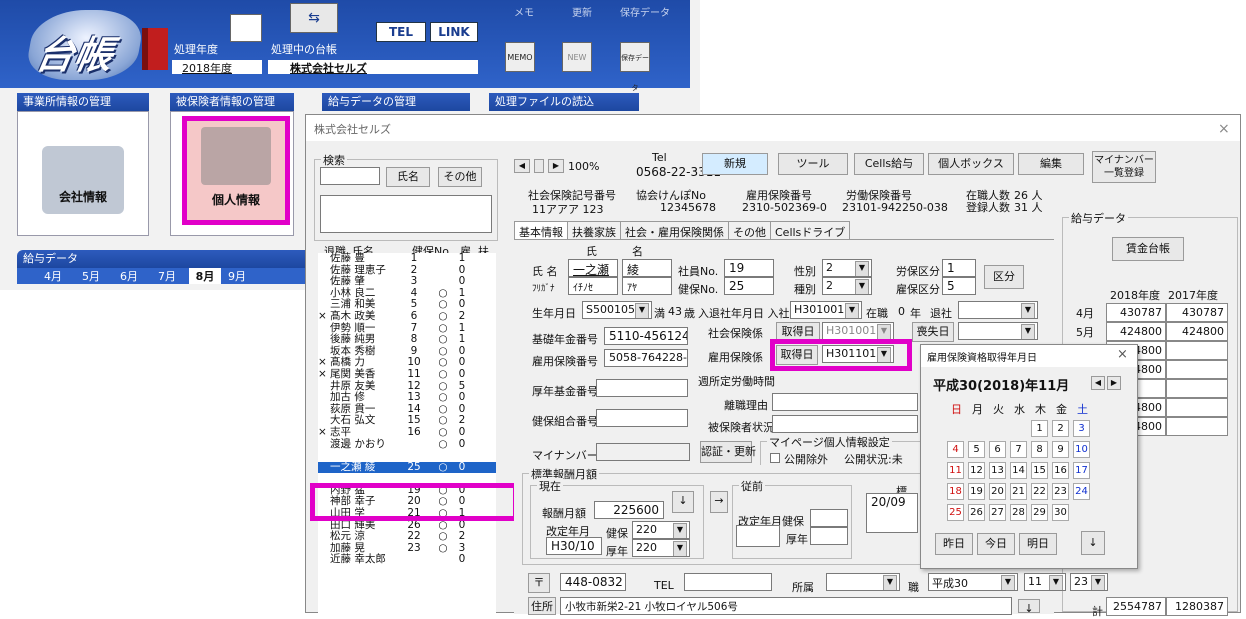 The image size is (1246, 619). What do you see at coordinates (643, 452) in the screenshot?
I see `mynumber-input` at bounding box center [643, 452].